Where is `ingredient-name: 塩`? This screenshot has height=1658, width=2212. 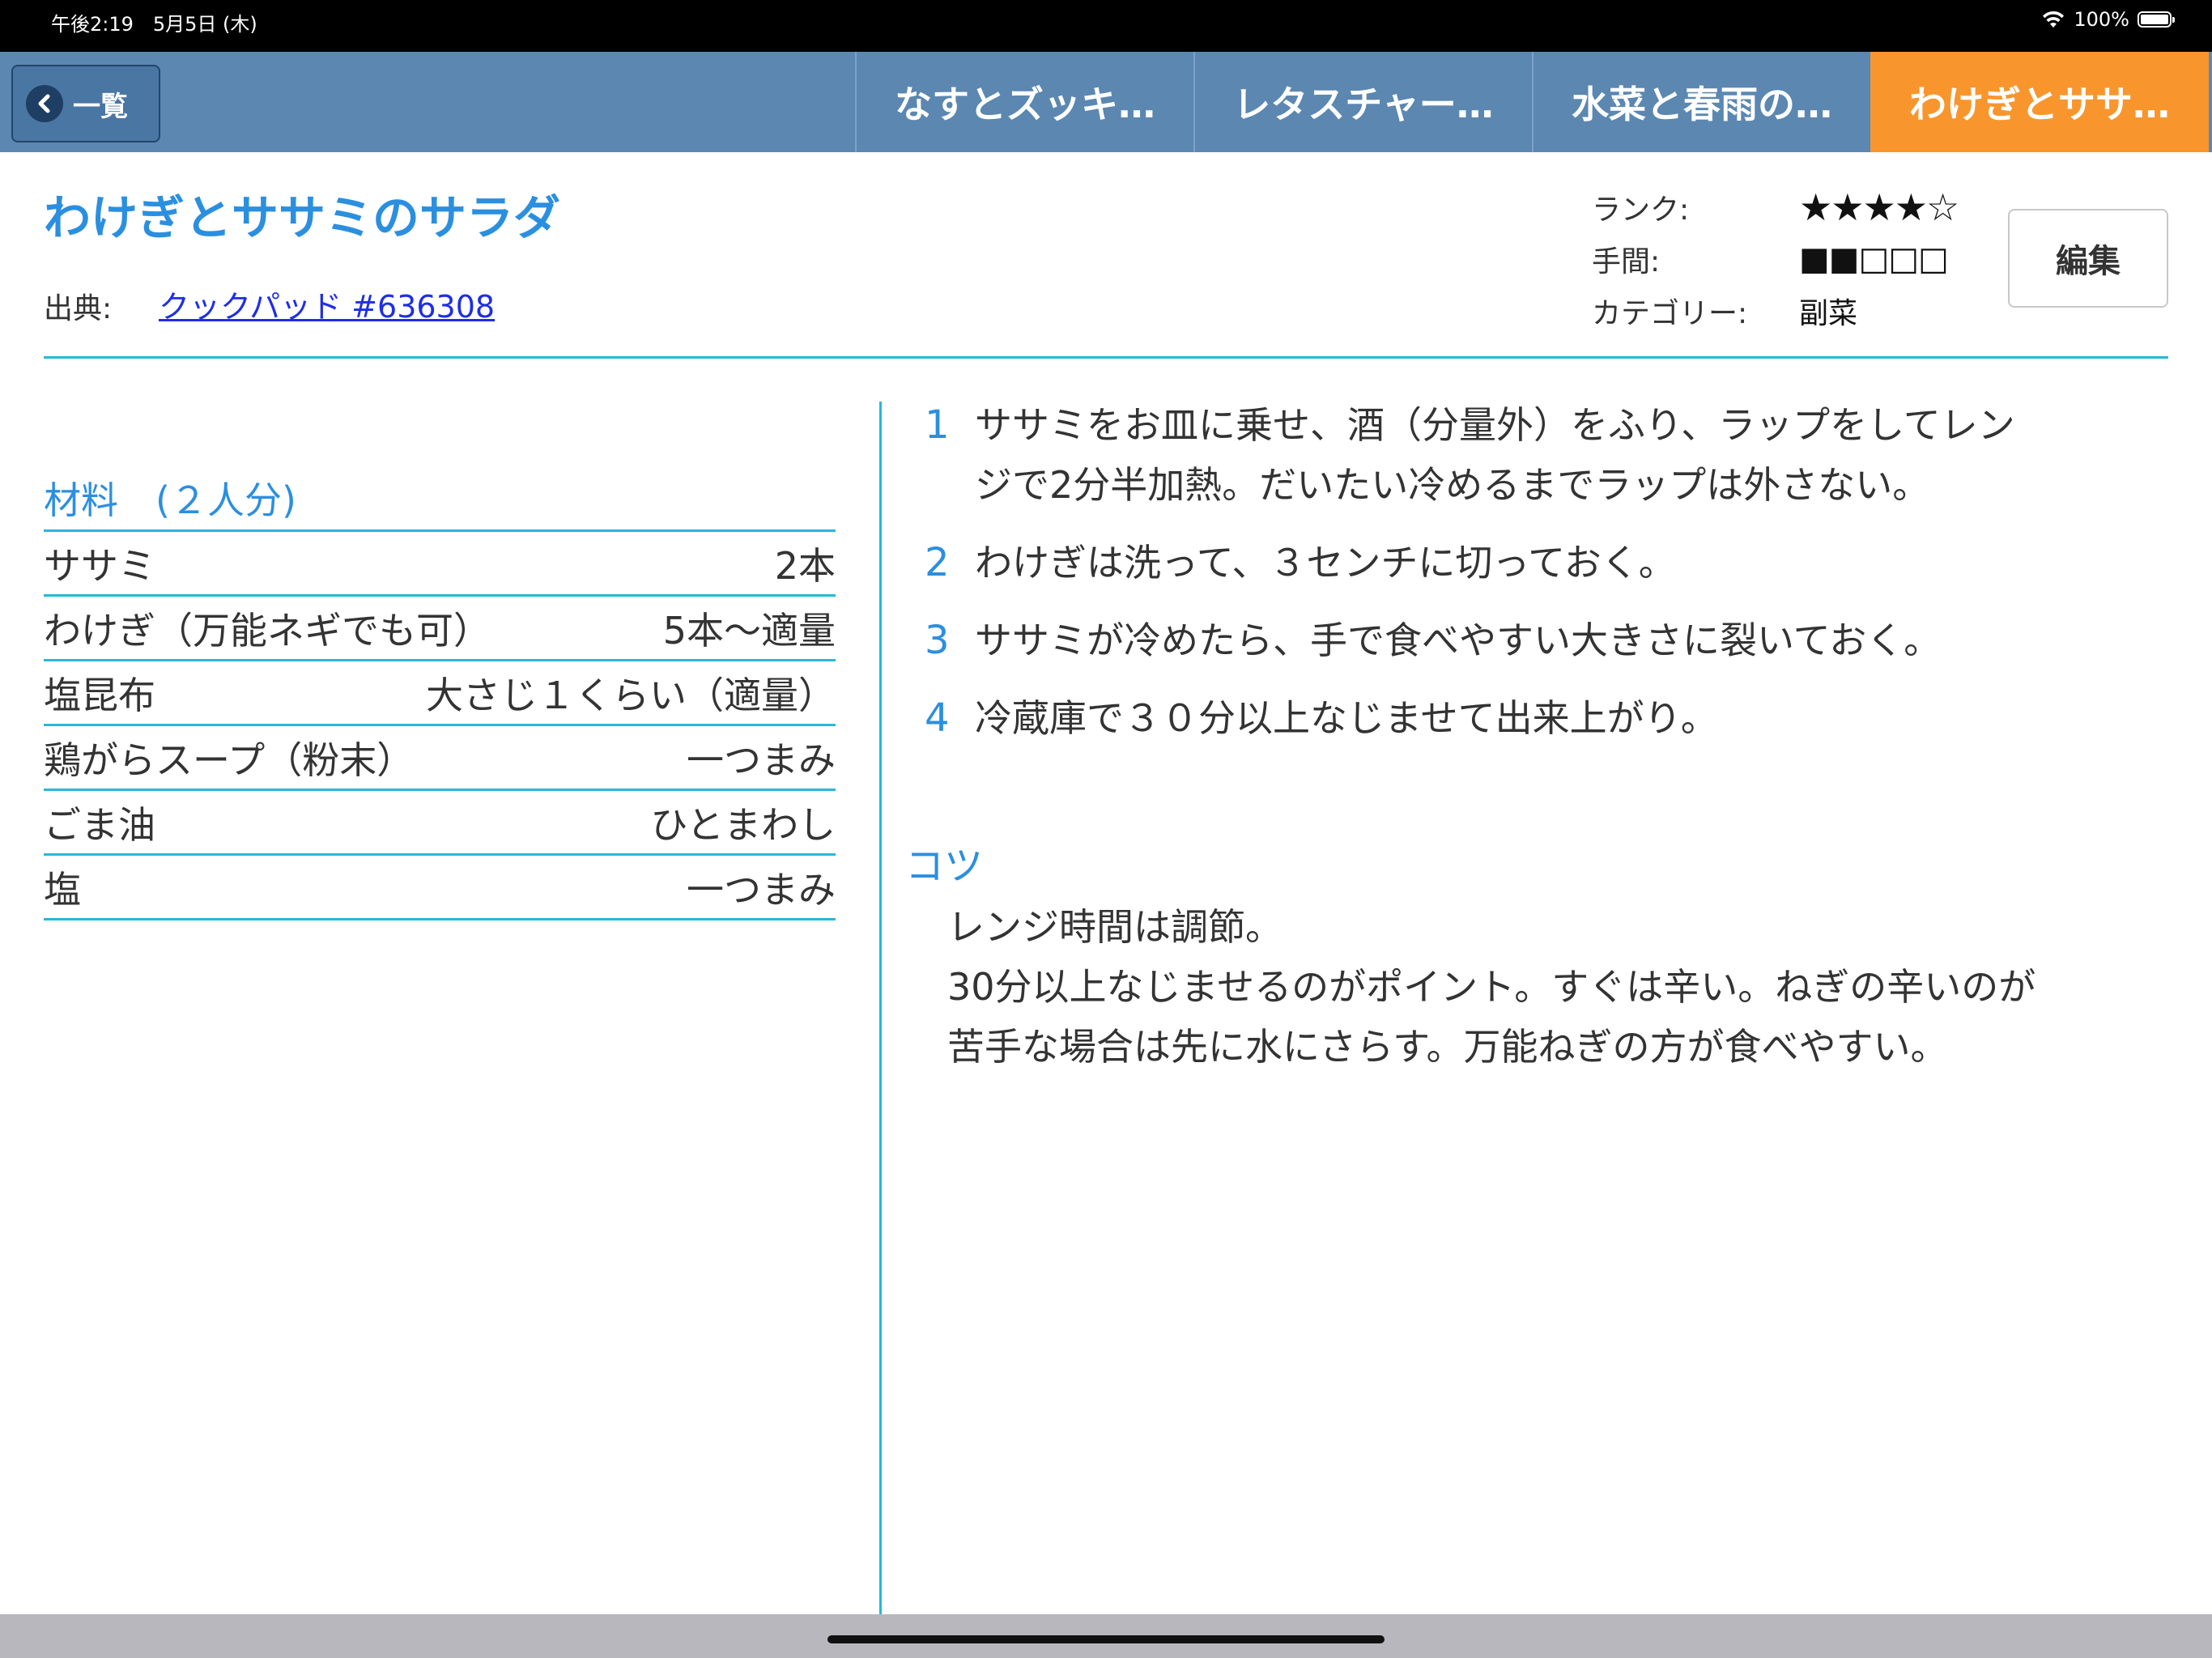 ingredient-name: 塩 is located at coordinates (63, 889).